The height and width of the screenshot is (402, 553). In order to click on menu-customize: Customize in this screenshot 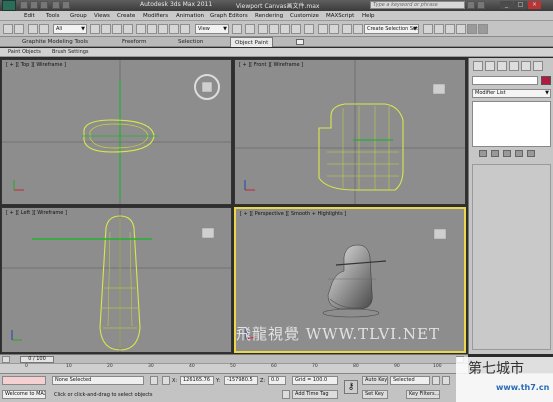, I will do `click(304, 16)`.